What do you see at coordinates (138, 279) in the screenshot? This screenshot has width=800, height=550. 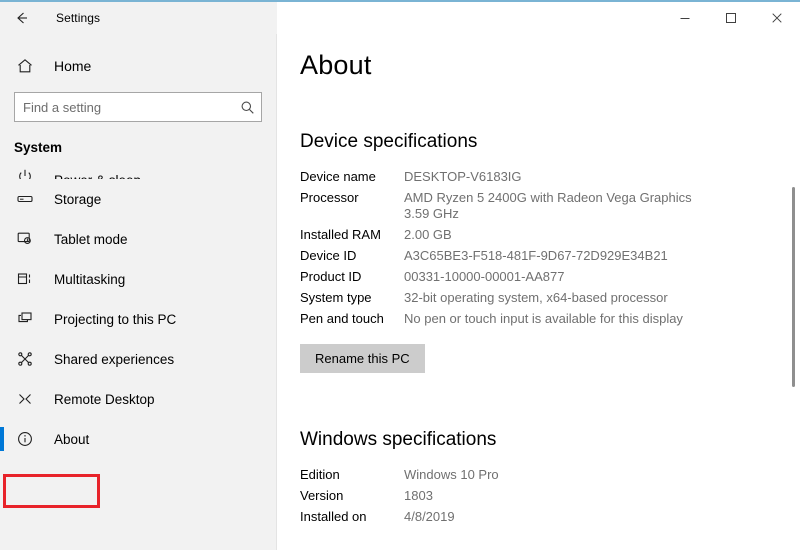 I see `sidebar-item-multitasking: Multitasking` at bounding box center [138, 279].